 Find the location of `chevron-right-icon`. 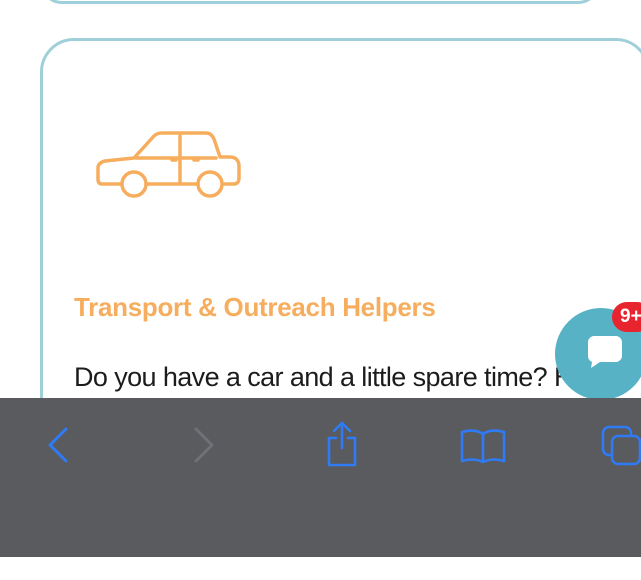

chevron-right-icon is located at coordinates (204, 445).